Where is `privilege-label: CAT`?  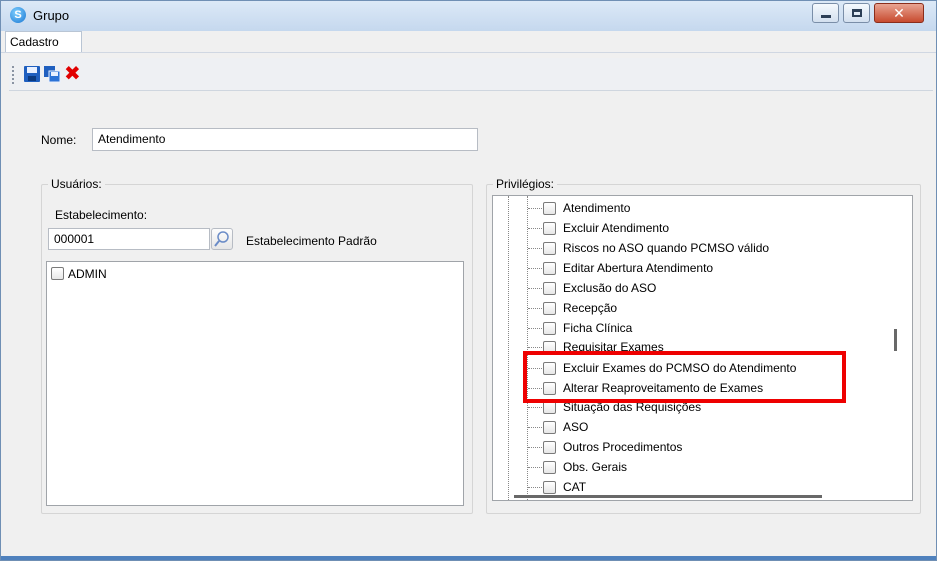 privilege-label: CAT is located at coordinates (575, 487).